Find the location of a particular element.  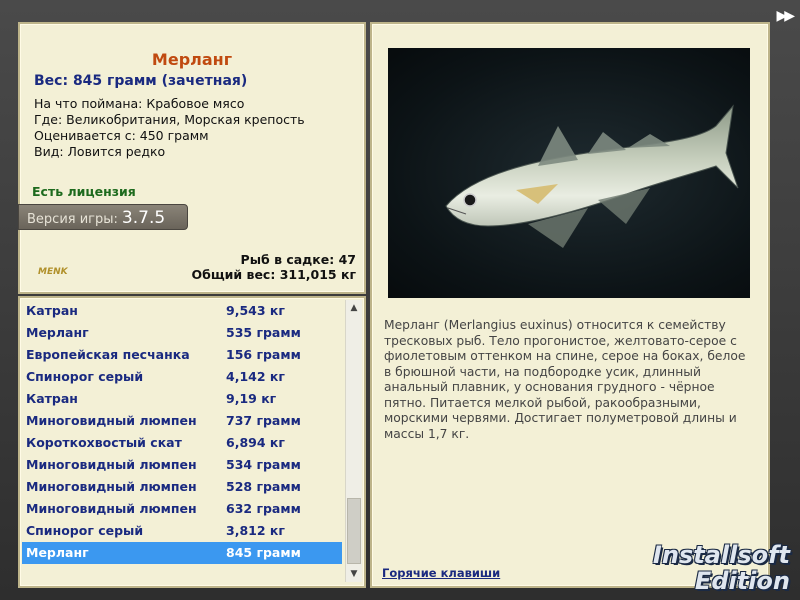

list-item: Катран 9,19 кг is located at coordinates (182, 399).